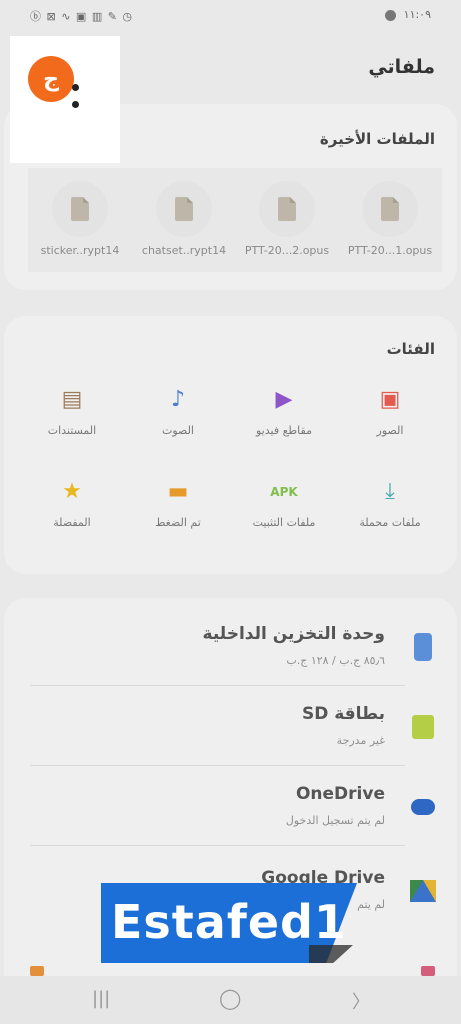 The image size is (461, 1024). Describe the element at coordinates (178, 399) in the screenshot. I see `music-note-icon: ♪` at that location.